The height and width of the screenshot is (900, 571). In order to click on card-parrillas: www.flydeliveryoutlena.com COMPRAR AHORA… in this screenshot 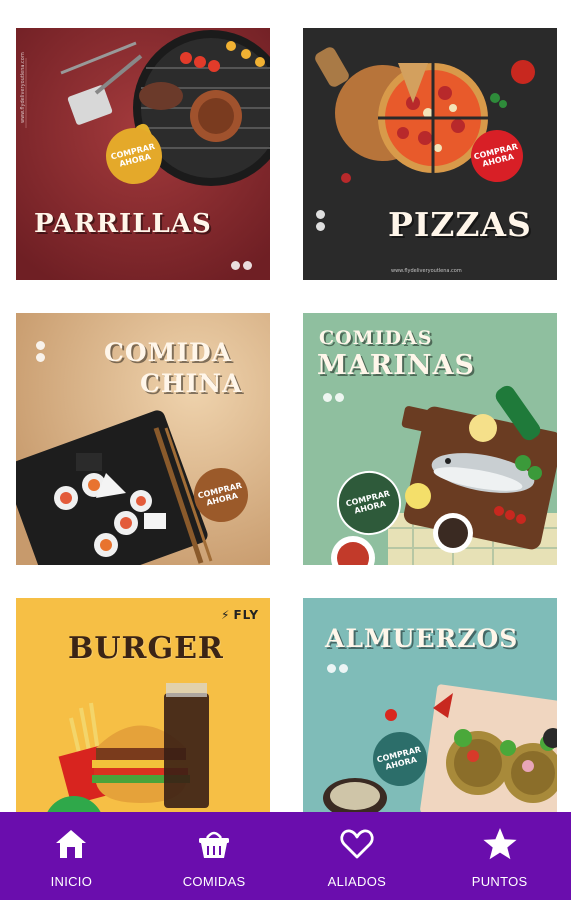, I will do `click(143, 154)`.